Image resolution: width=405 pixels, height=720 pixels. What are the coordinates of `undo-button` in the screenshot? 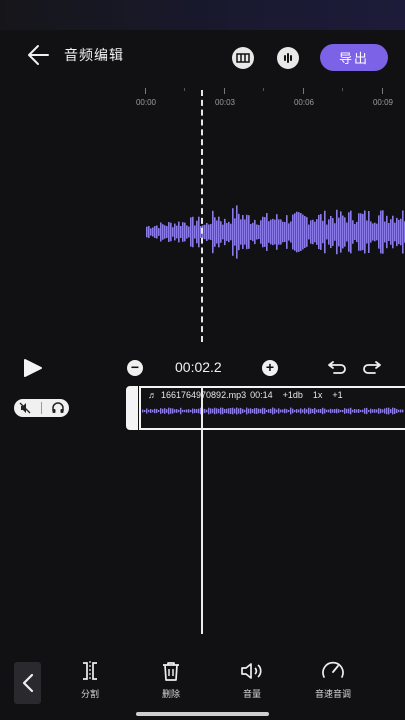 It's located at (337, 367).